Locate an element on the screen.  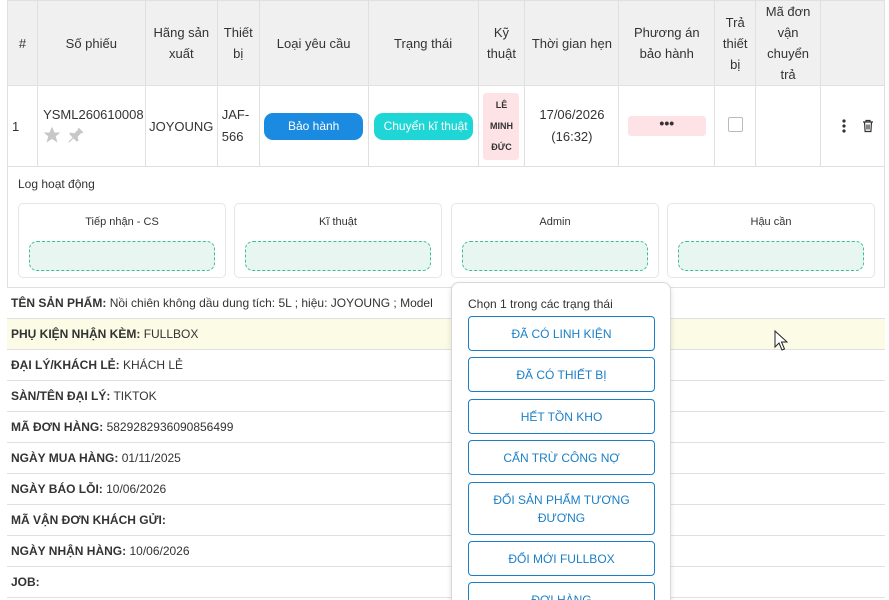
info-customer-type: ĐẠI LÝ/KHÁCH LẺ: KHÁCH LẺ is located at coordinates (446, 365).